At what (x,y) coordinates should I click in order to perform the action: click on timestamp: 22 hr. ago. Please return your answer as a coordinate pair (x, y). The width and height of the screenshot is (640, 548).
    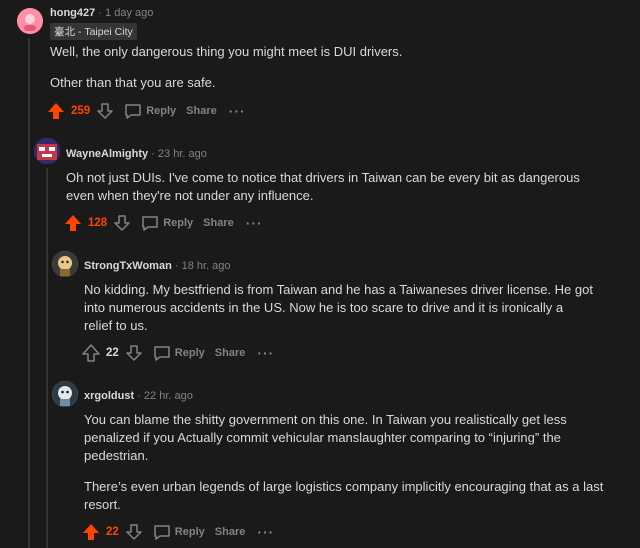
    Looking at the image, I should click on (168, 396).